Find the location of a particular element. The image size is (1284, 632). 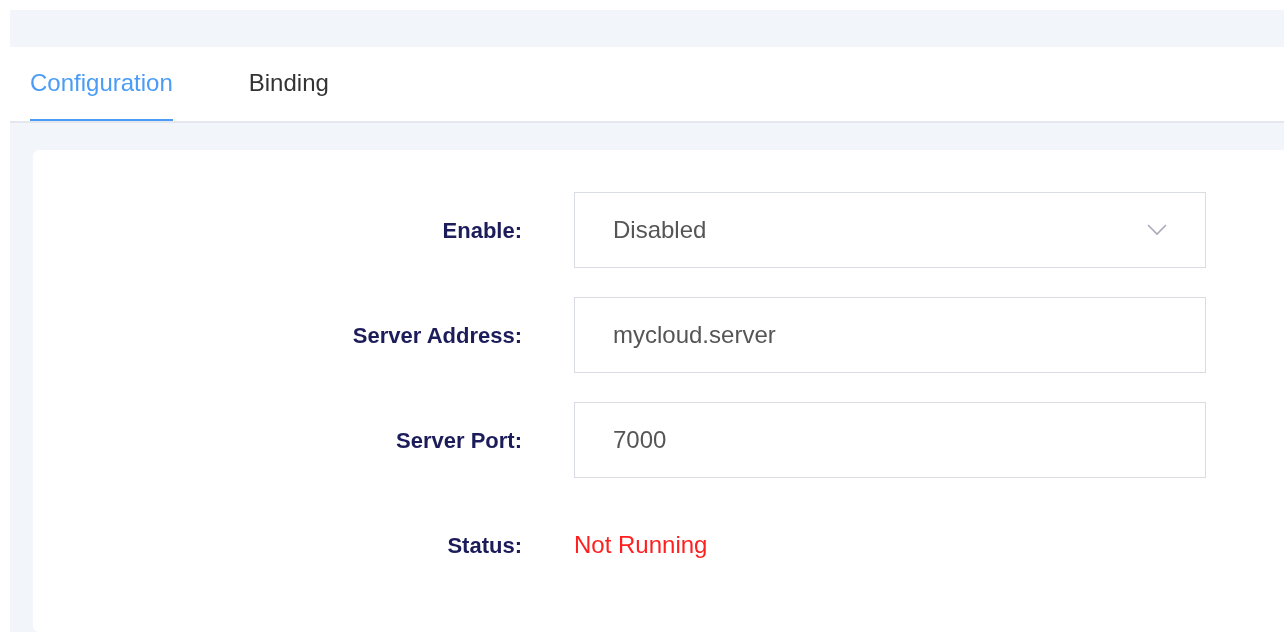

status-label: Status: is located at coordinates (484, 545).